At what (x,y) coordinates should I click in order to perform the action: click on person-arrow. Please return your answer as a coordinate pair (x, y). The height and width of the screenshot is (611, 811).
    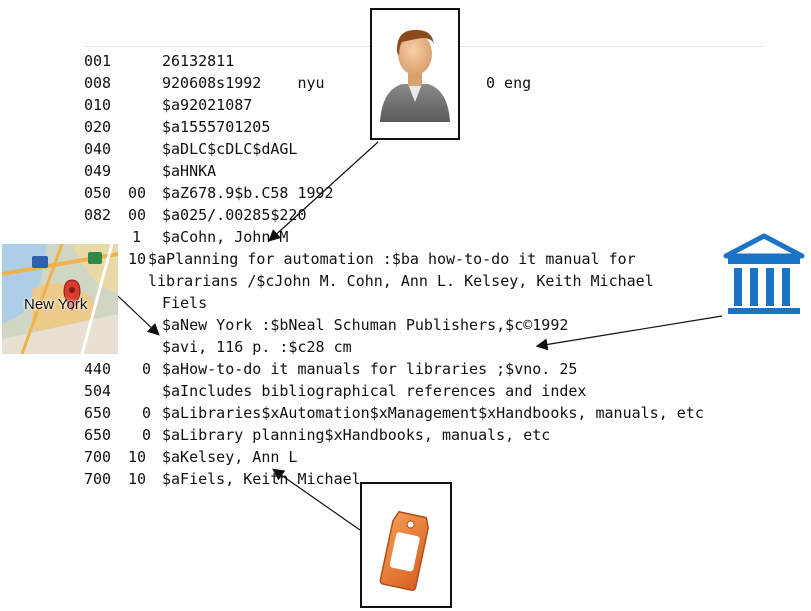
    Looking at the image, I should click on (323, 191).